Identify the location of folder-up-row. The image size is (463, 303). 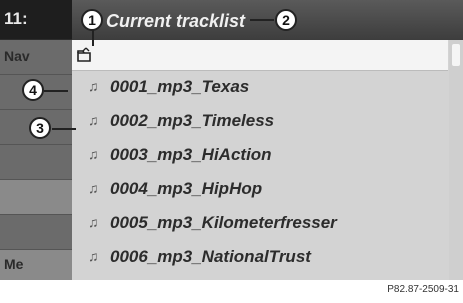
(260, 55).